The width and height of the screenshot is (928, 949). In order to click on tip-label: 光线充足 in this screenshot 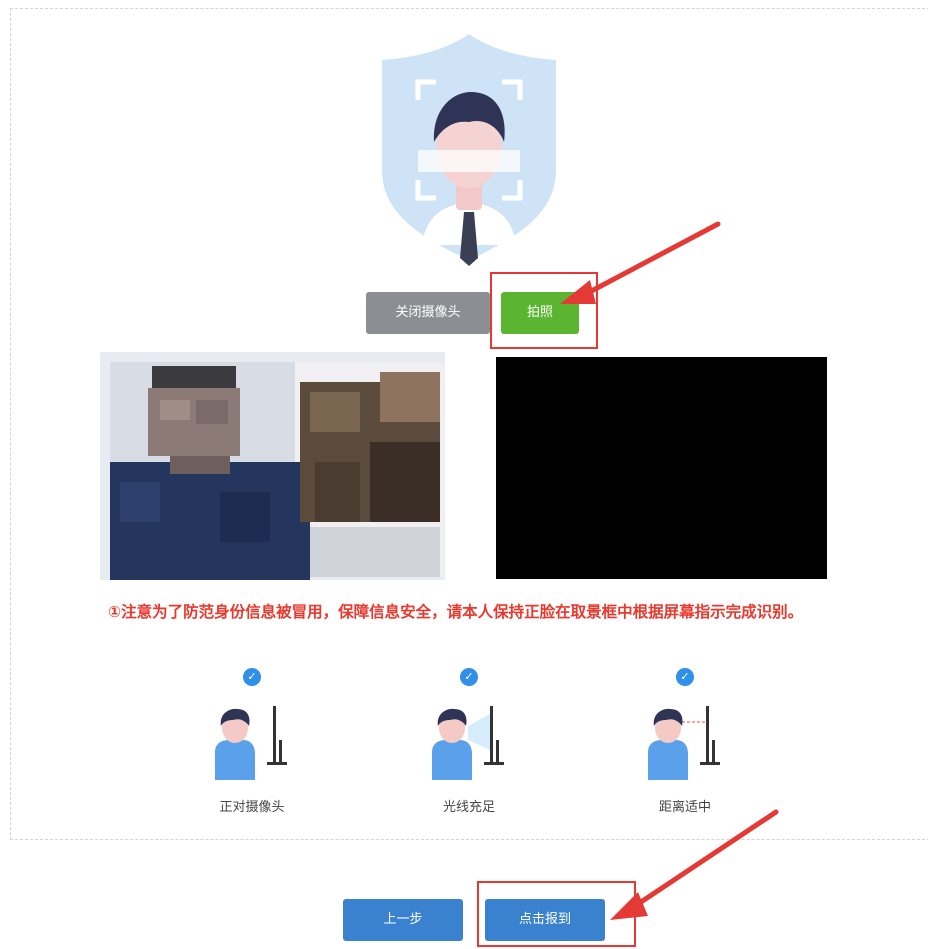, I will do `click(468, 807)`.